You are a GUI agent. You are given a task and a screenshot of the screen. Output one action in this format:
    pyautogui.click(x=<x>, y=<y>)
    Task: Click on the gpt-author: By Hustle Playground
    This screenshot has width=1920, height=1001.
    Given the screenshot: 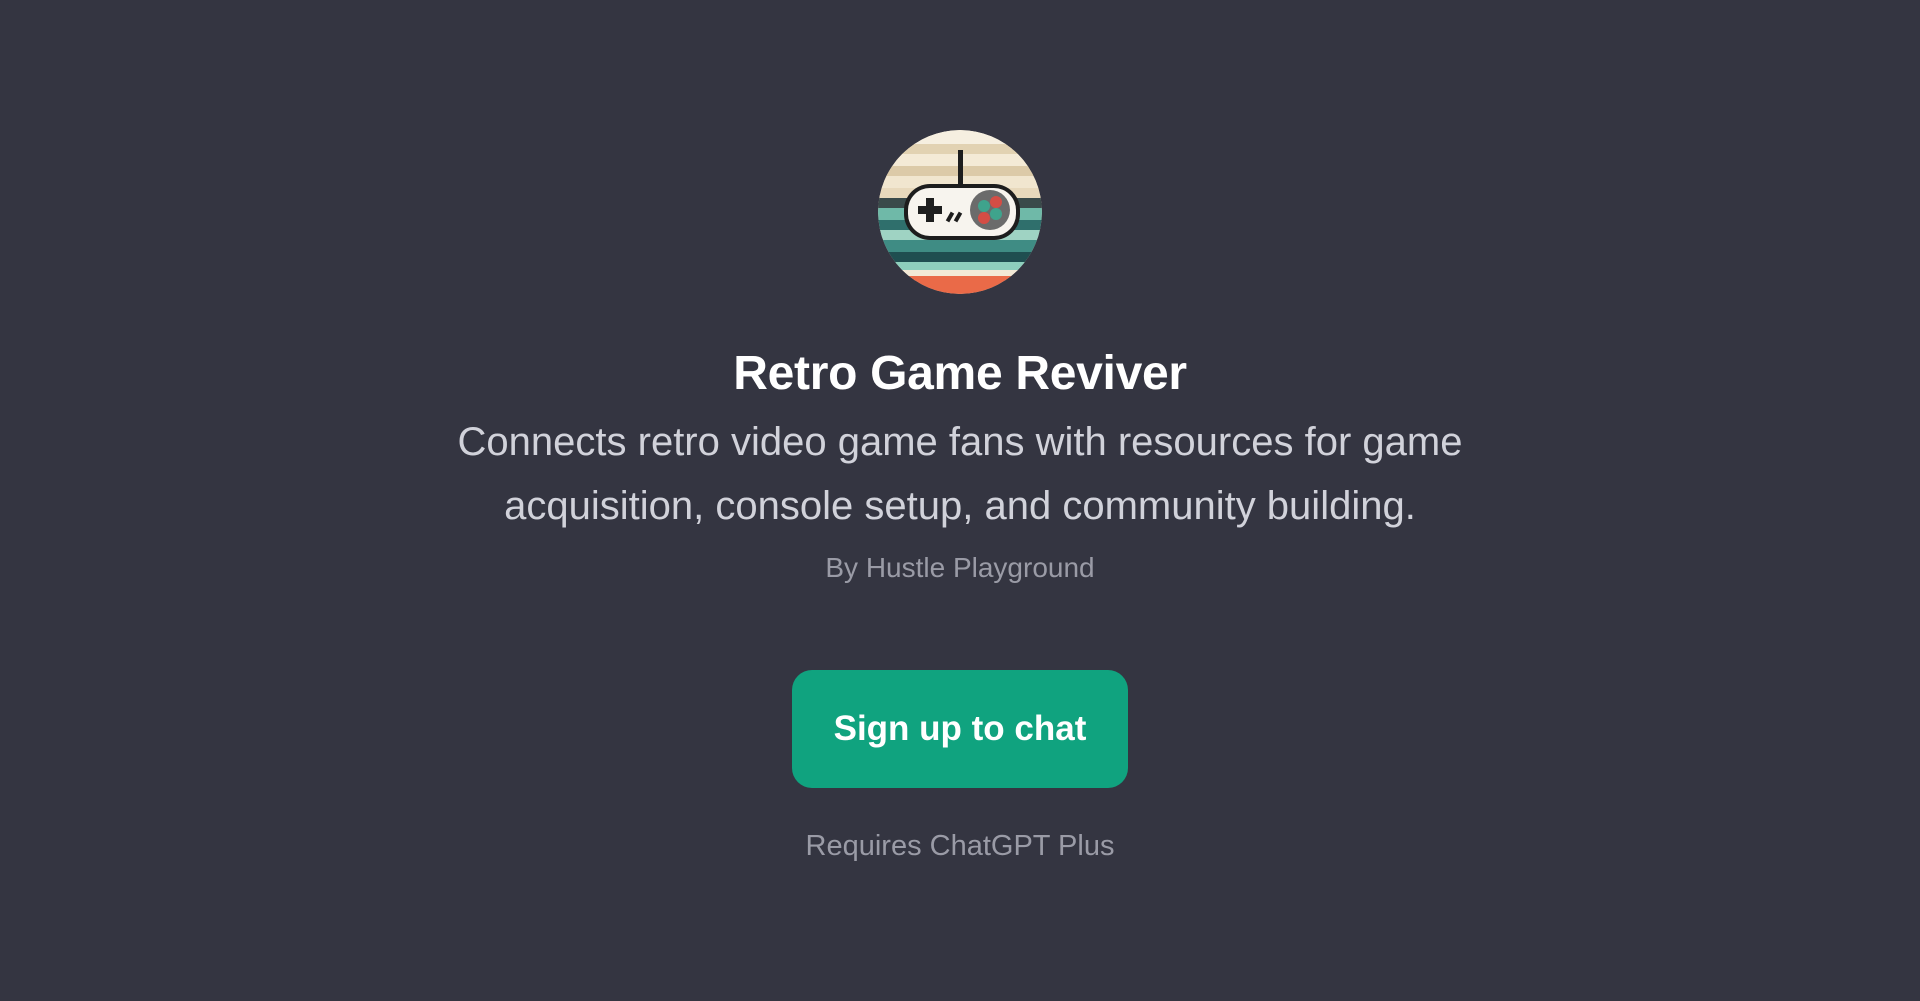 What is the action you would take?
    pyautogui.click(x=960, y=567)
    